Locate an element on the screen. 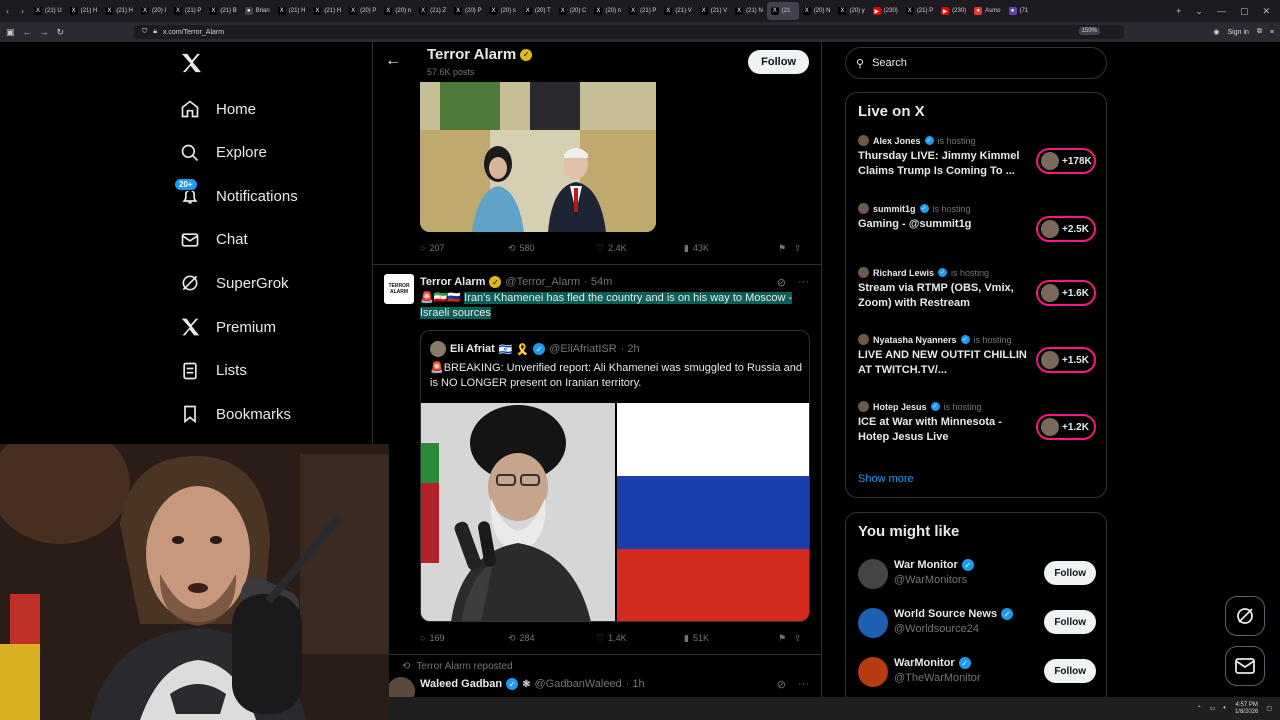 This screenshot has height=720, width=1280. chevron-up-icon: ⌃ is located at coordinates (1199, 708).